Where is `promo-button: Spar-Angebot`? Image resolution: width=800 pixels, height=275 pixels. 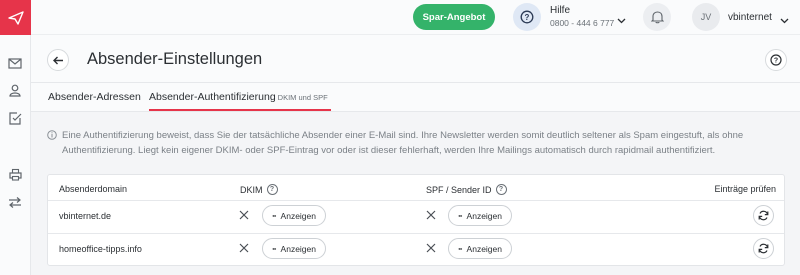
promo-button: Spar-Angebot is located at coordinates (454, 17).